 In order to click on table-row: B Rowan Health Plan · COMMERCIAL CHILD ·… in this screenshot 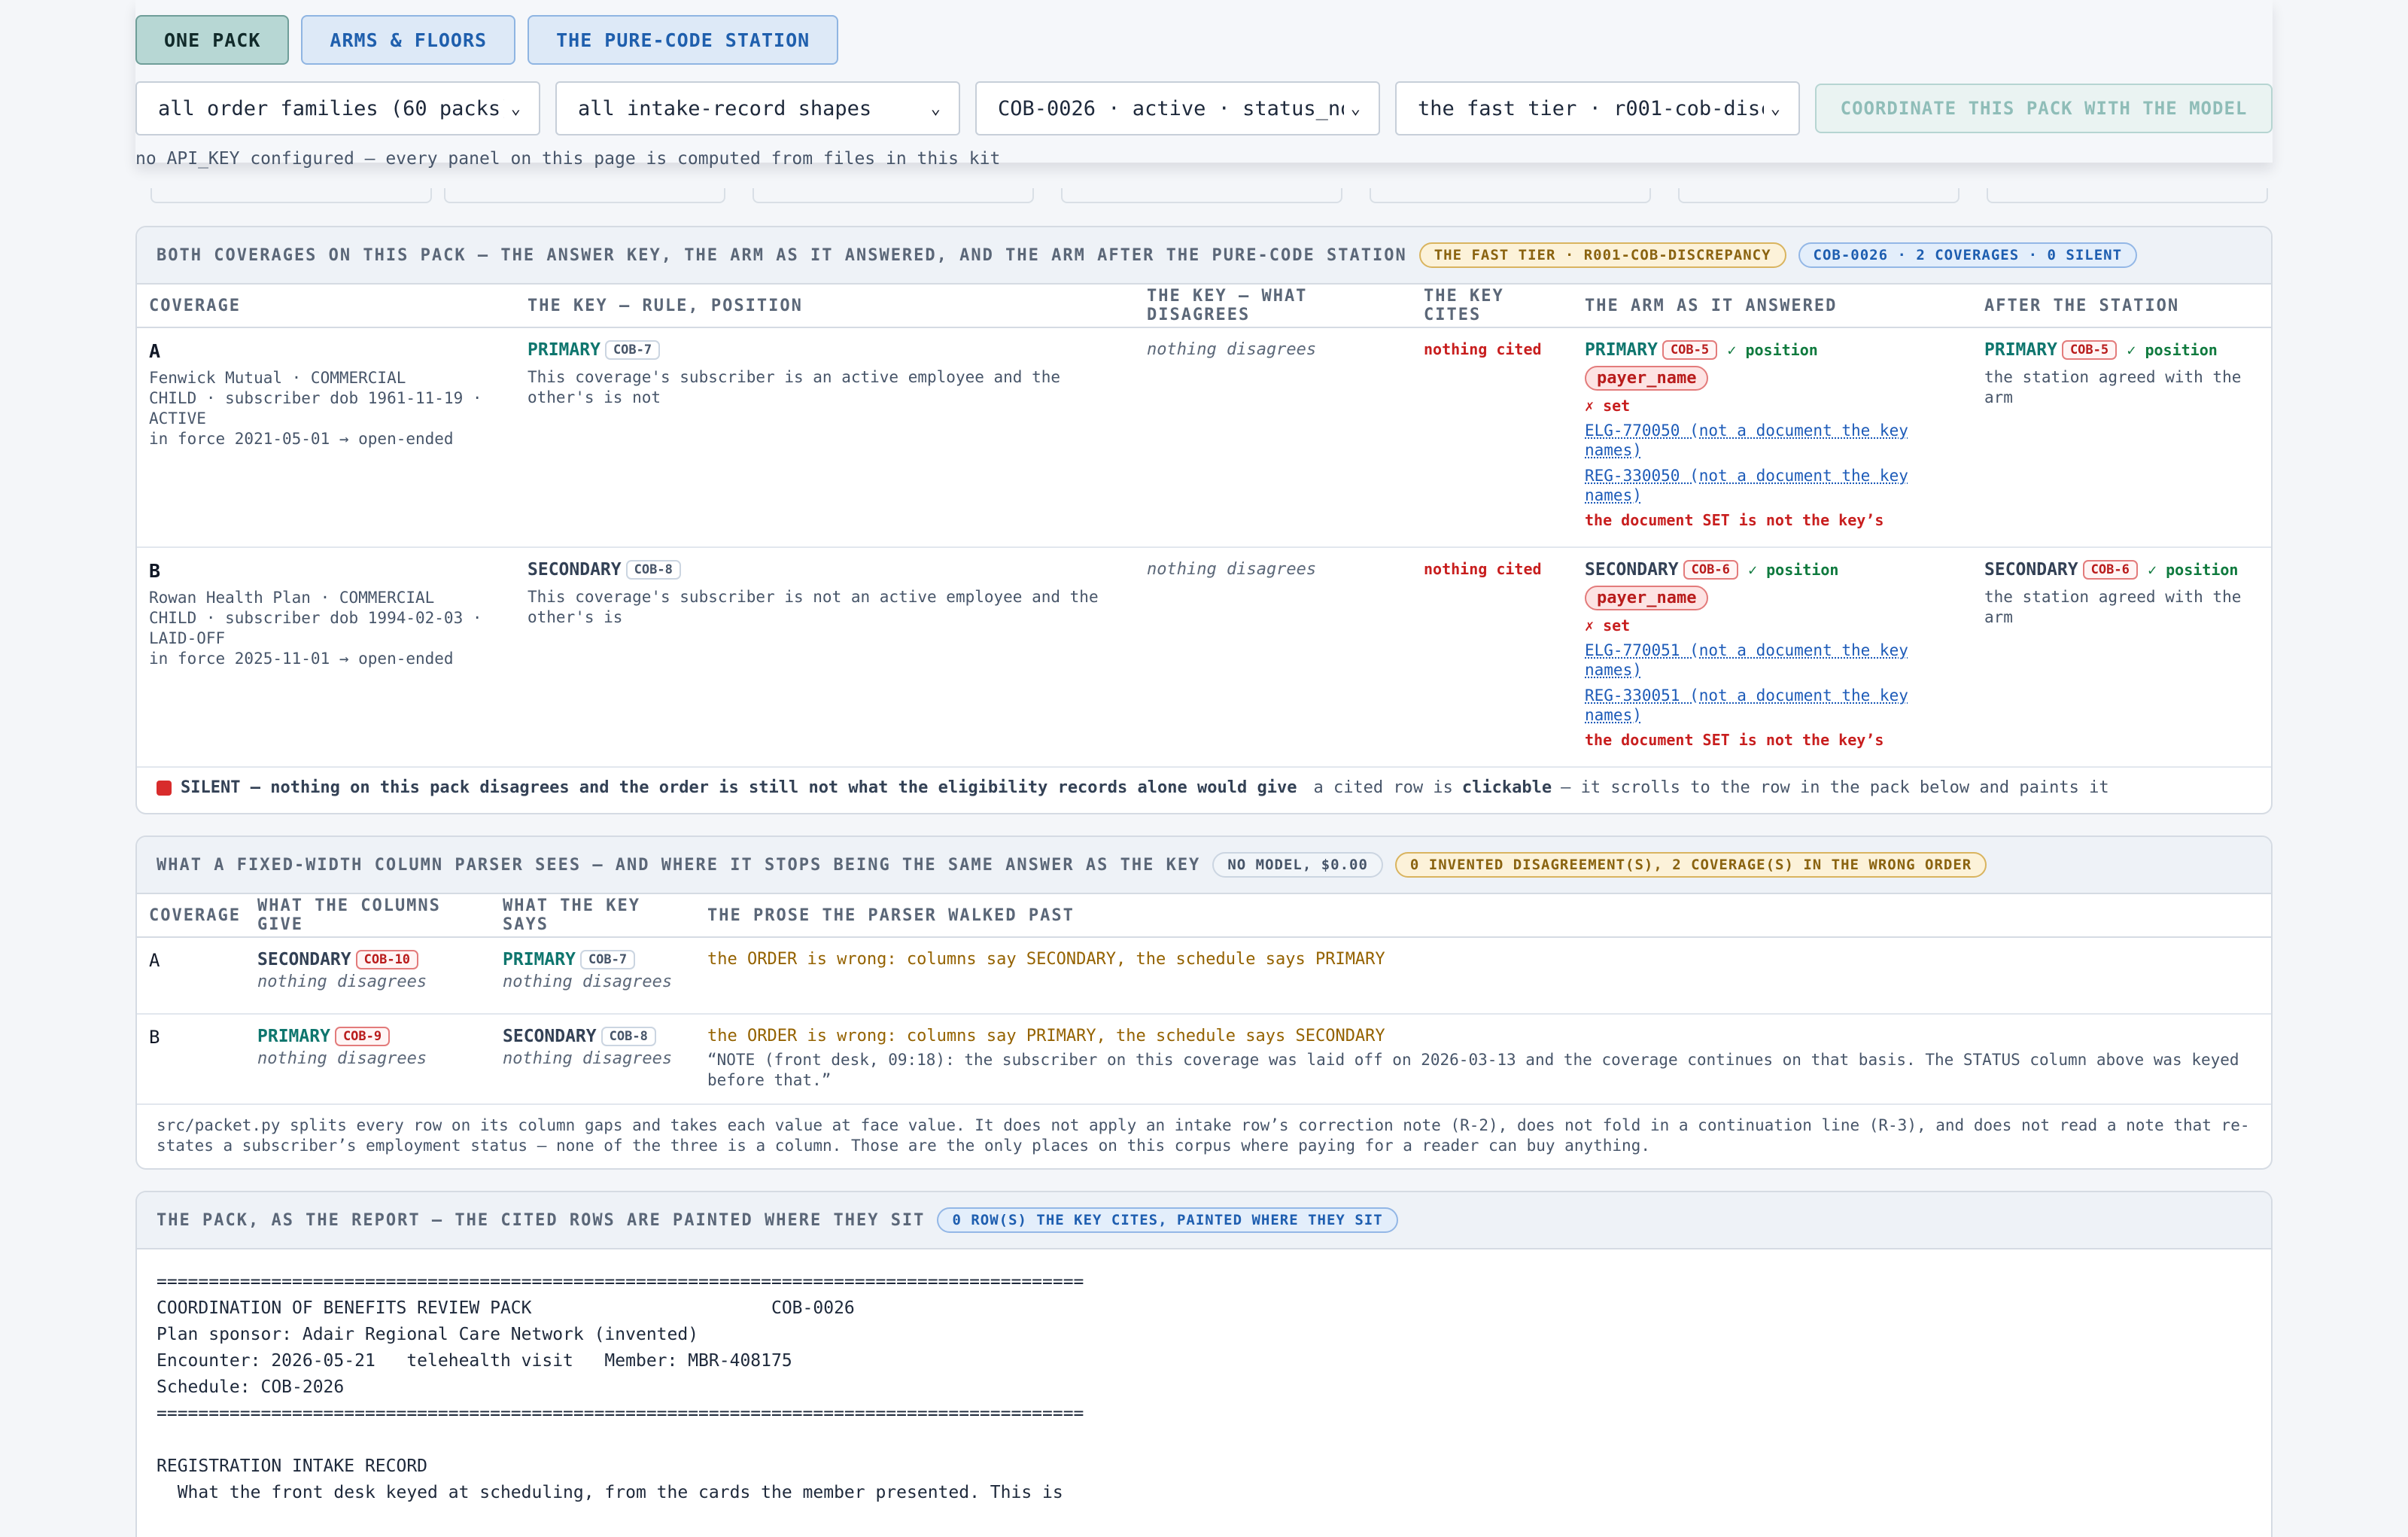, I will do `click(1204, 657)`.